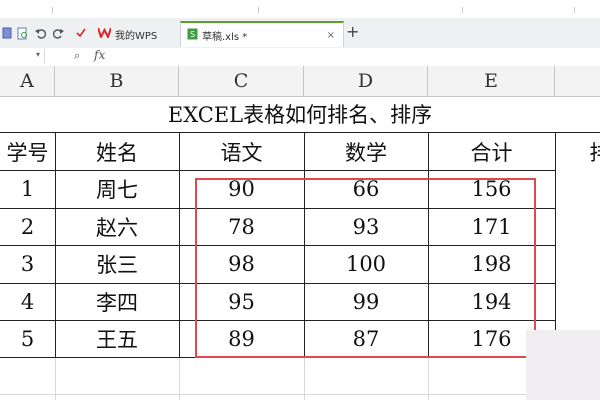 This screenshot has height=400, width=600. What do you see at coordinates (22, 56) in the screenshot?
I see `name-box: ▾` at bounding box center [22, 56].